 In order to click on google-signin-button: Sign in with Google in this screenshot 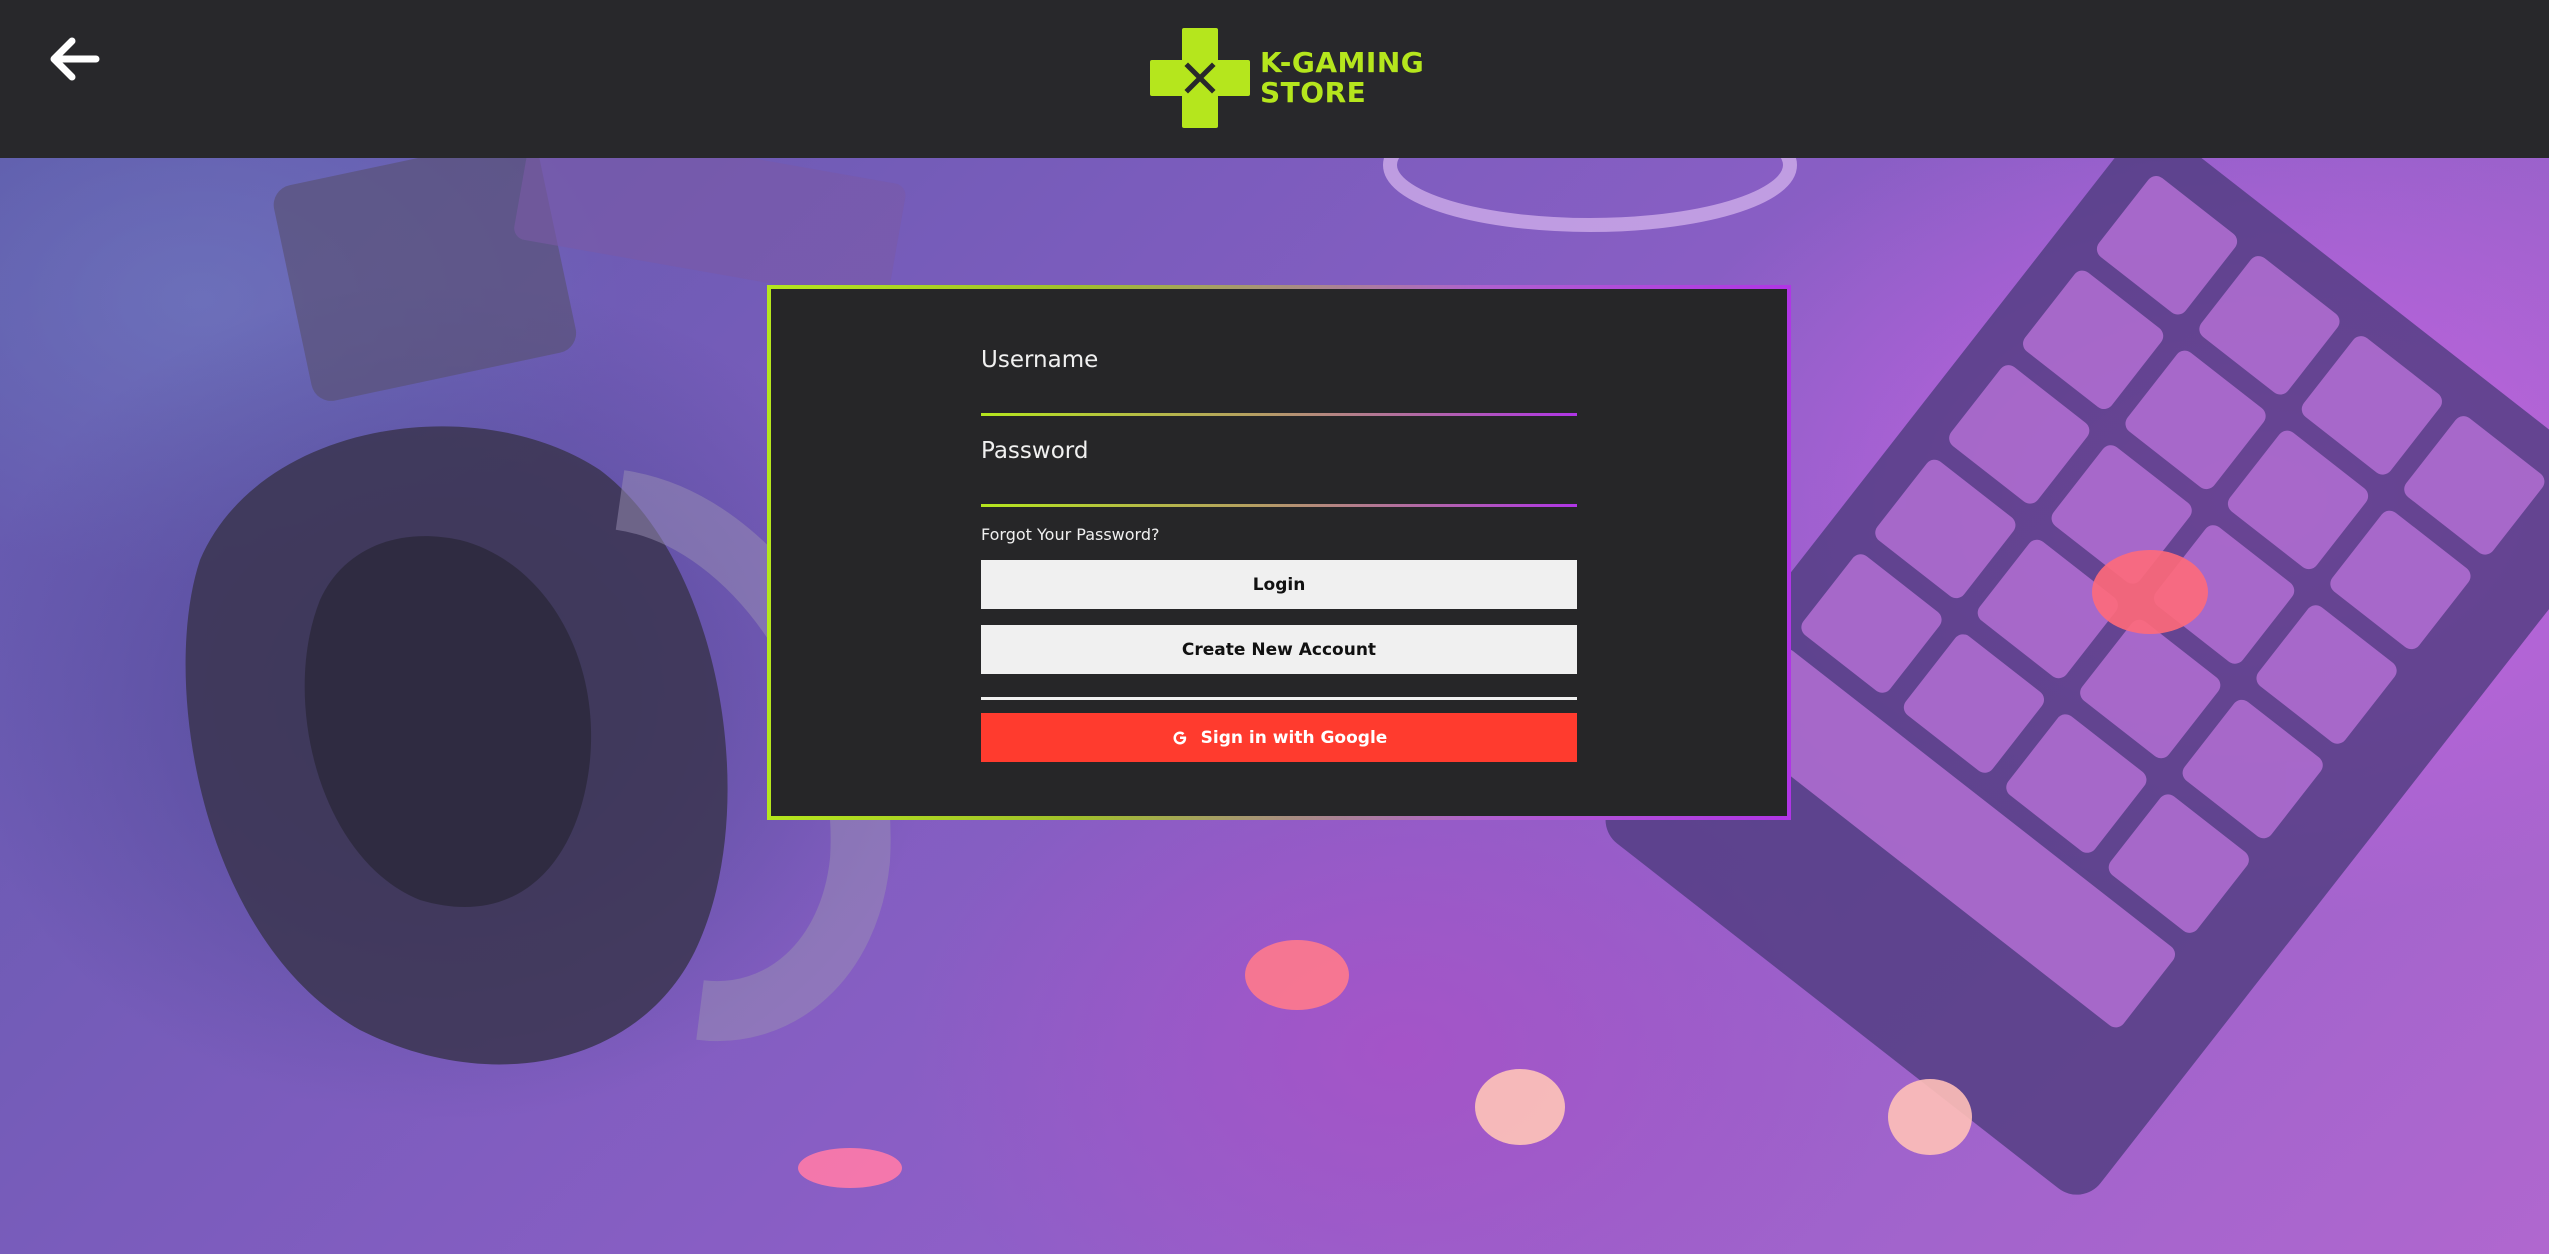, I will do `click(1279, 737)`.